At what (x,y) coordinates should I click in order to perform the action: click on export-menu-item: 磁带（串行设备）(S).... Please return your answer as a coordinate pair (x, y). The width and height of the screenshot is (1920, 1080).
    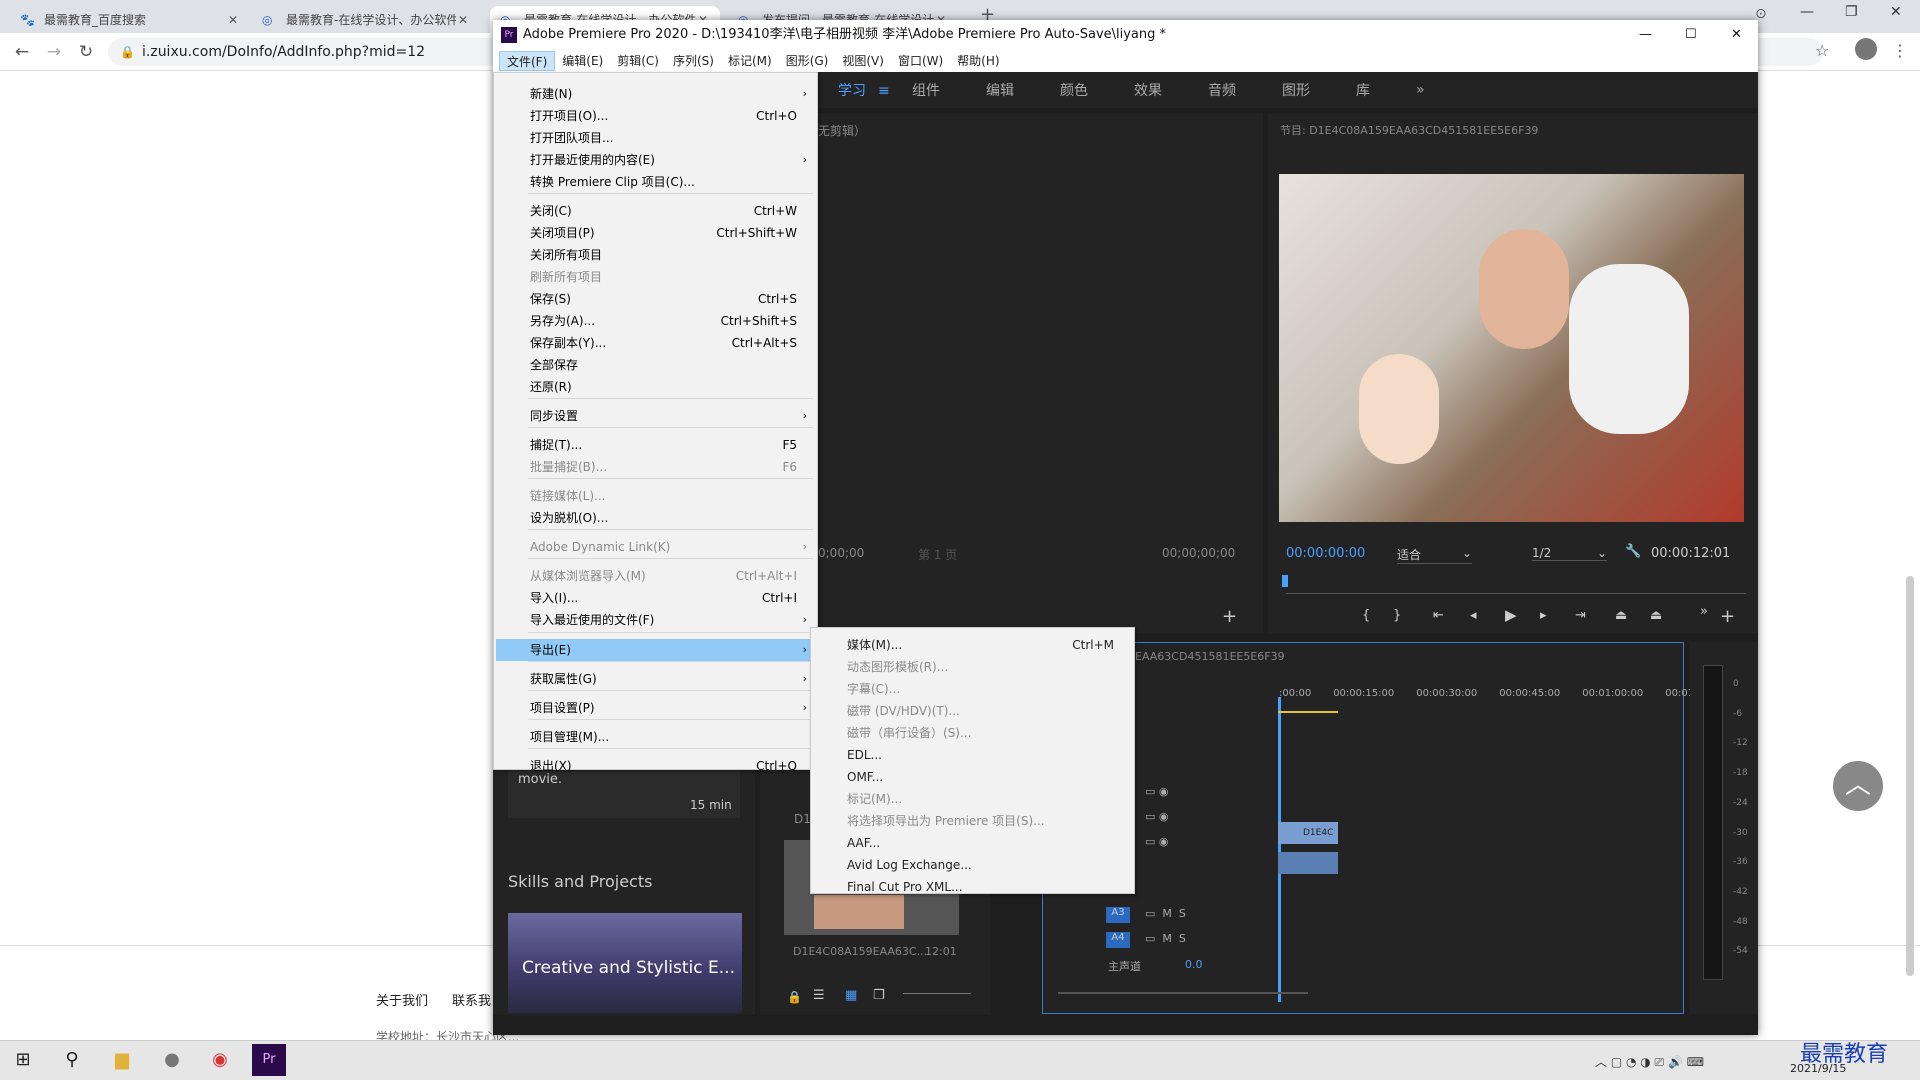
    Looking at the image, I should click on (972, 733).